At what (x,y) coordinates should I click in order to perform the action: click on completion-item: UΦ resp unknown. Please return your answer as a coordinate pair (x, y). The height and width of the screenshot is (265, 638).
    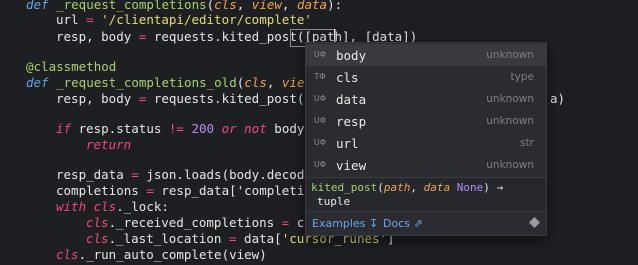
    Looking at the image, I should click on (426, 121).